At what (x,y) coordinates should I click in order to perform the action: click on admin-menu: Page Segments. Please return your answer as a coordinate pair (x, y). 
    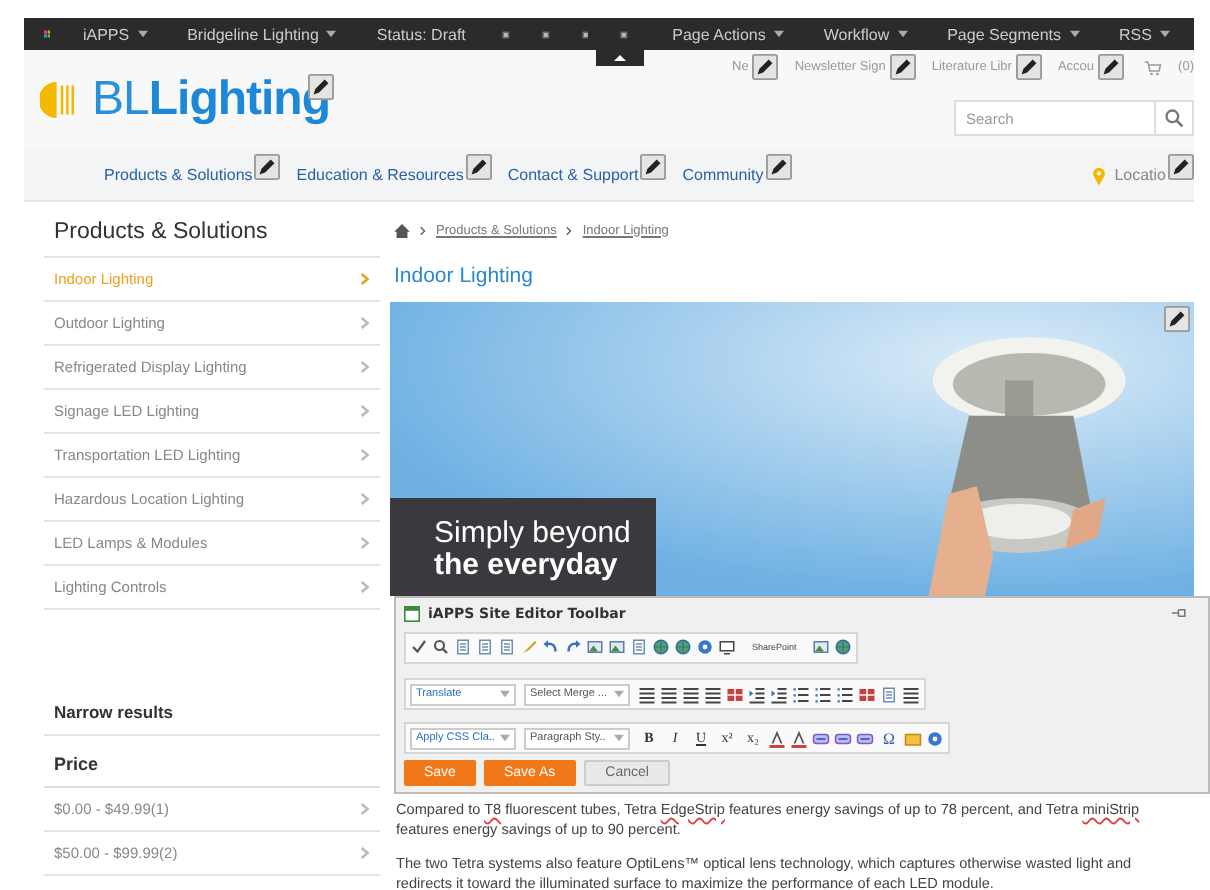
    Looking at the image, I should click on (1013, 34).